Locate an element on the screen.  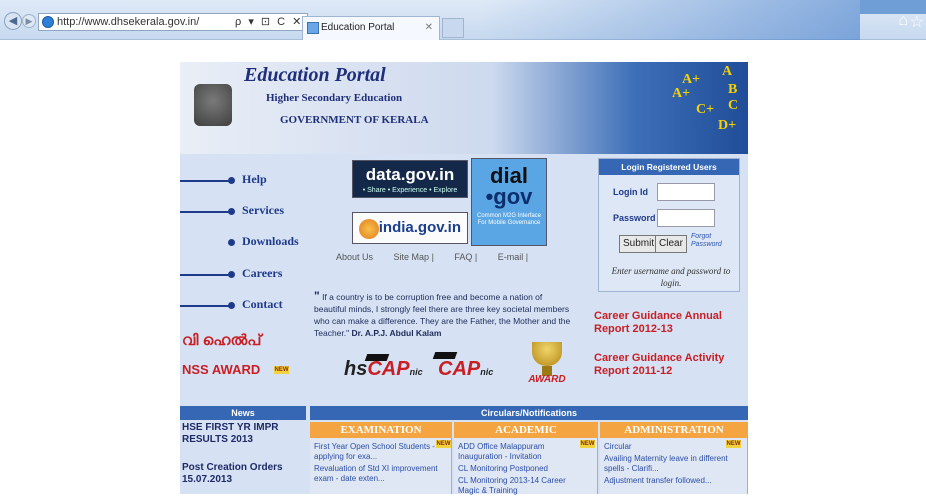
grade-label: B is located at coordinates (733, 89).